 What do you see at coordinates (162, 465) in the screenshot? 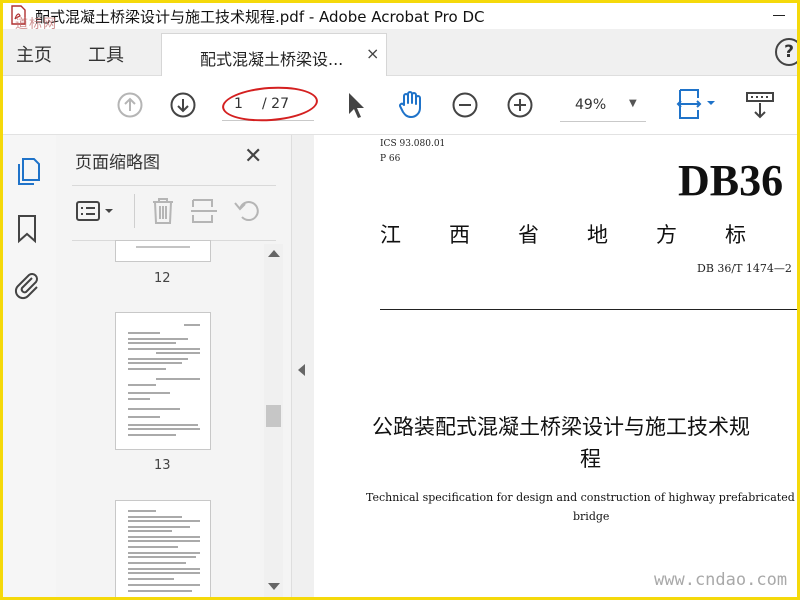
I see `thumbnail-label: 13` at bounding box center [162, 465].